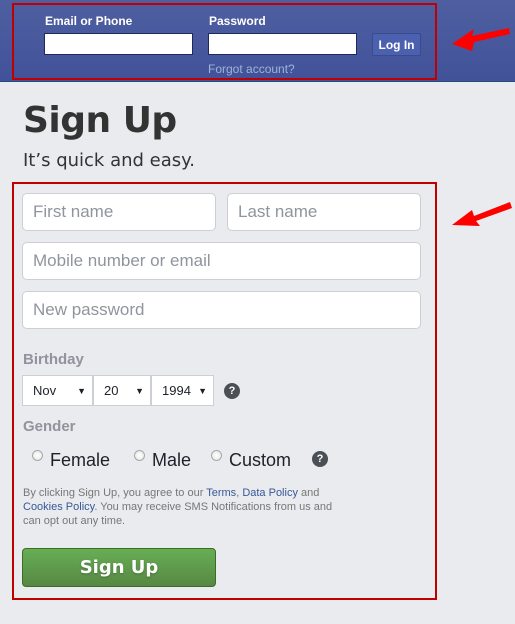 This screenshot has height=624, width=515. Describe the element at coordinates (224, 41) in the screenshot. I see `annotation-box-login` at that location.